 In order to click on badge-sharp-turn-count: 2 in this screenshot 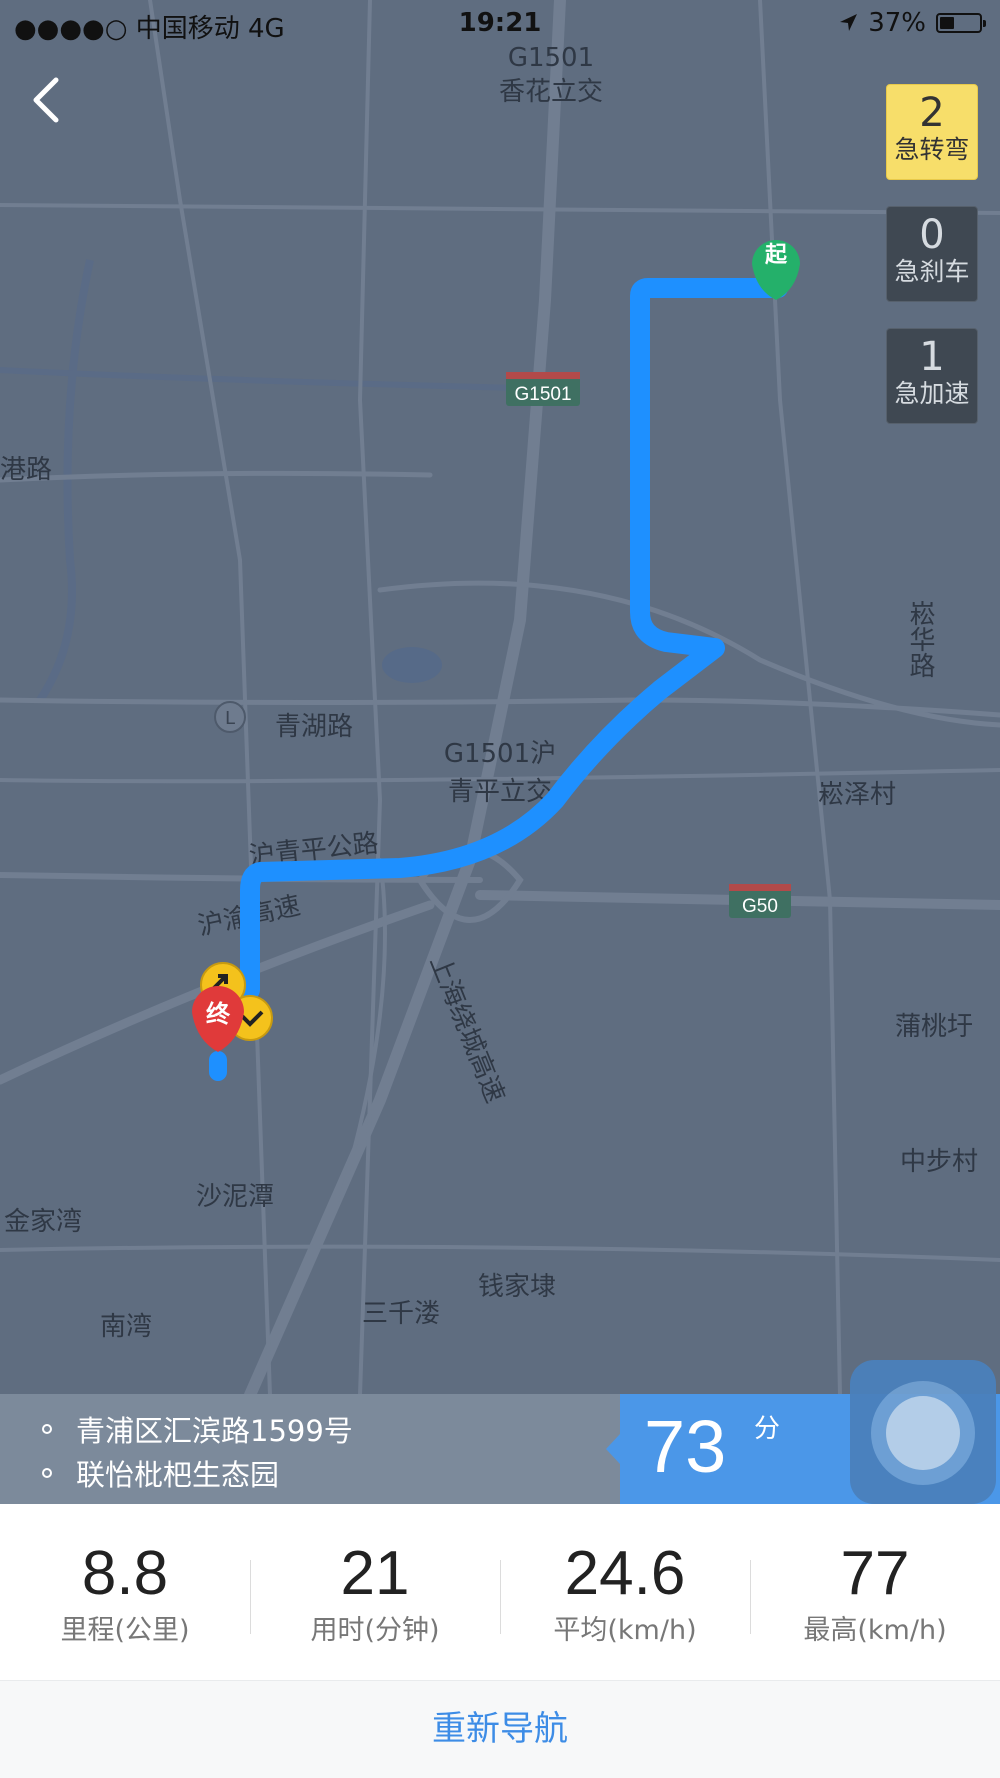, I will do `click(932, 113)`.